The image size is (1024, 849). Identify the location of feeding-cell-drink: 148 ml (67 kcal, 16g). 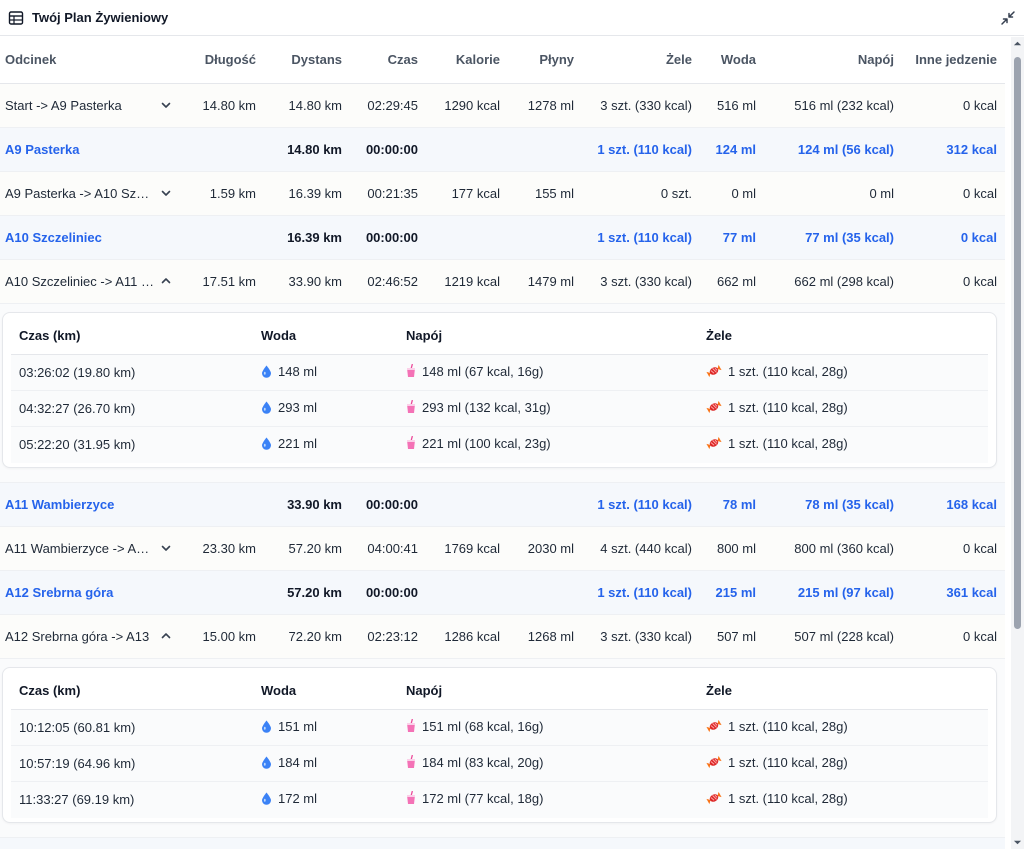
(548, 372).